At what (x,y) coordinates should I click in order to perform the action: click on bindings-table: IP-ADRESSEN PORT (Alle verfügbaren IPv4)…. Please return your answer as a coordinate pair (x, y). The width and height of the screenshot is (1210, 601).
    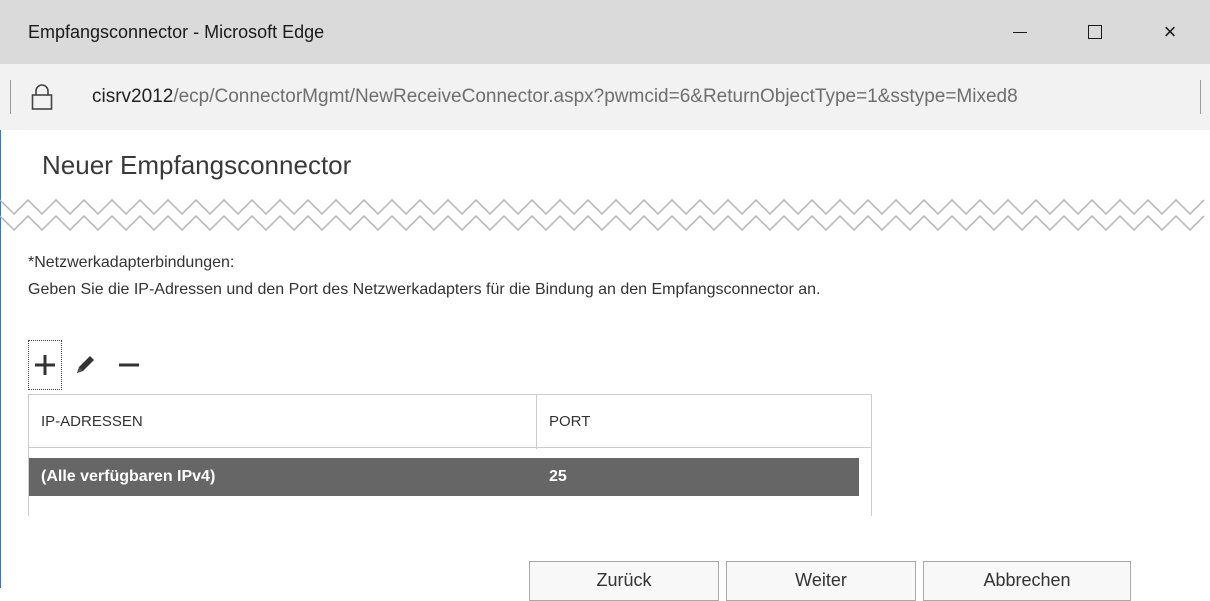
    Looking at the image, I should click on (450, 455).